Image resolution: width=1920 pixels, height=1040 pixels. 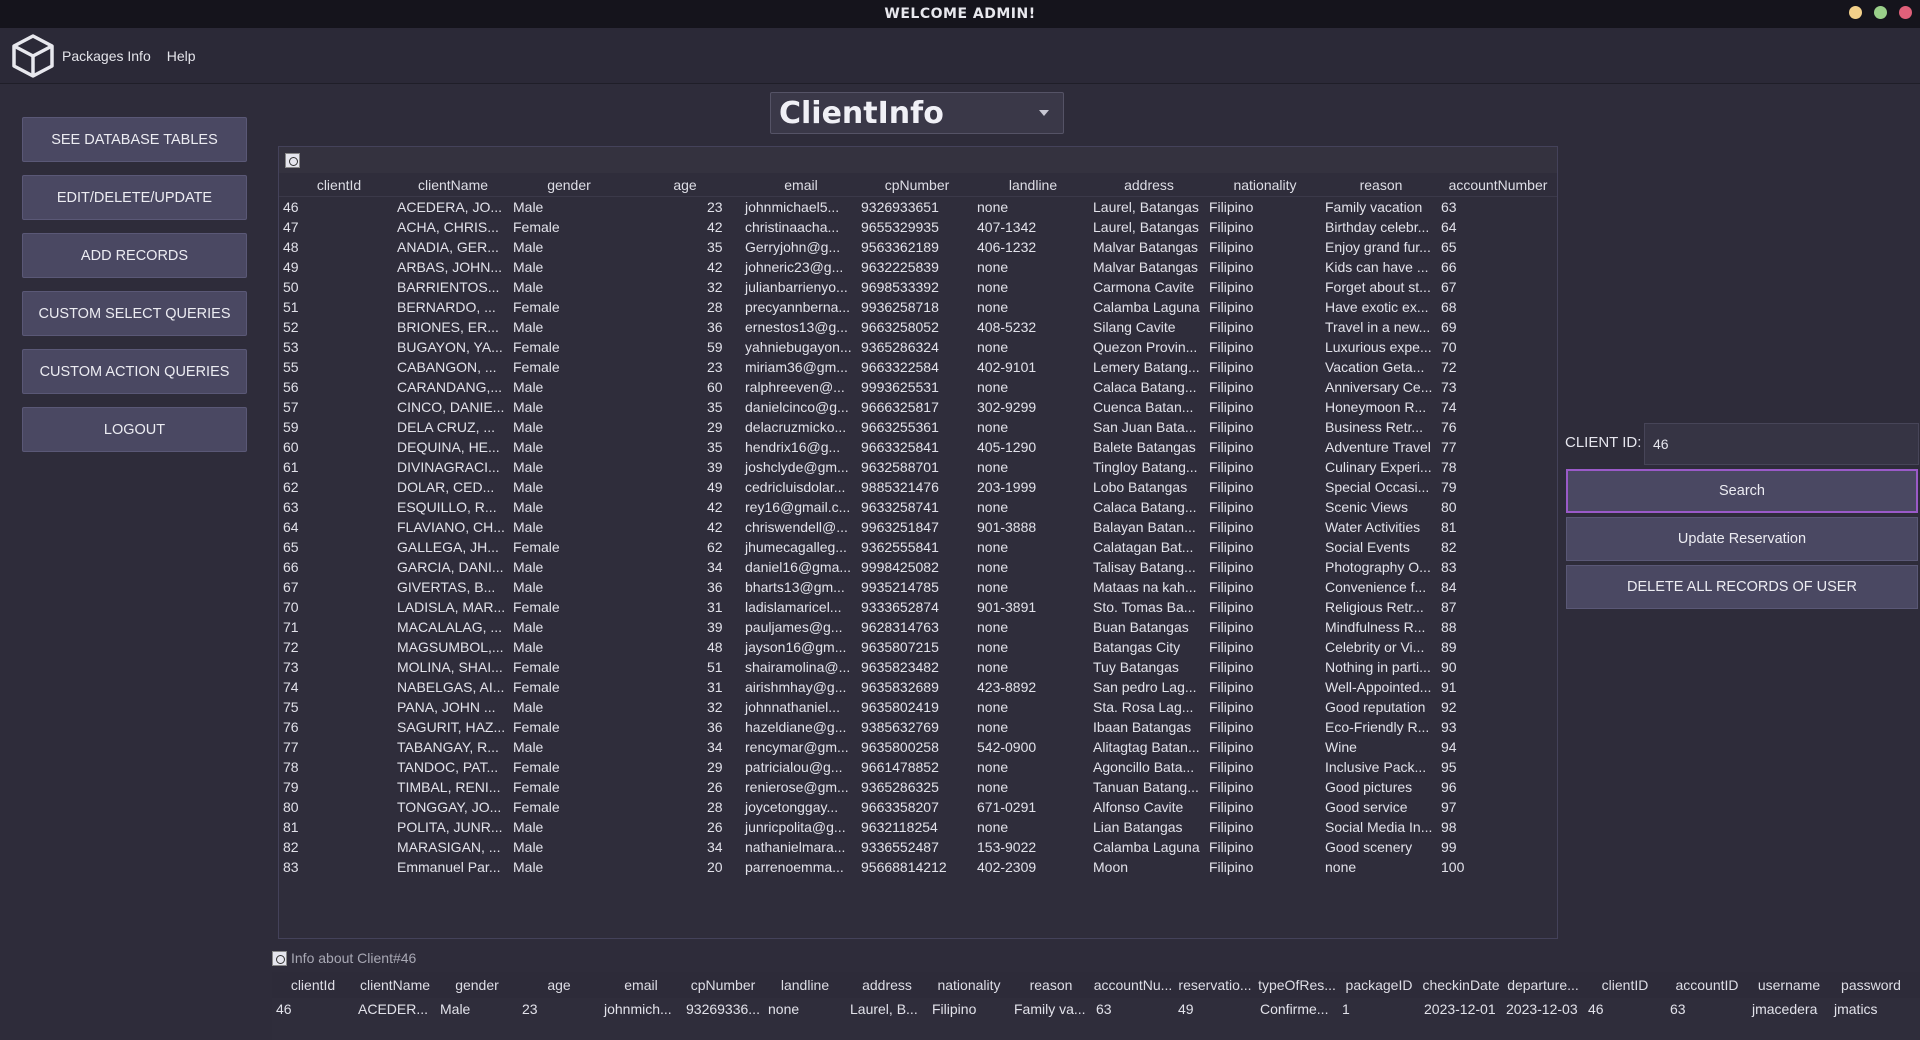 What do you see at coordinates (917, 185) in the screenshot?
I see `column-header-cpnumber: cpNumber` at bounding box center [917, 185].